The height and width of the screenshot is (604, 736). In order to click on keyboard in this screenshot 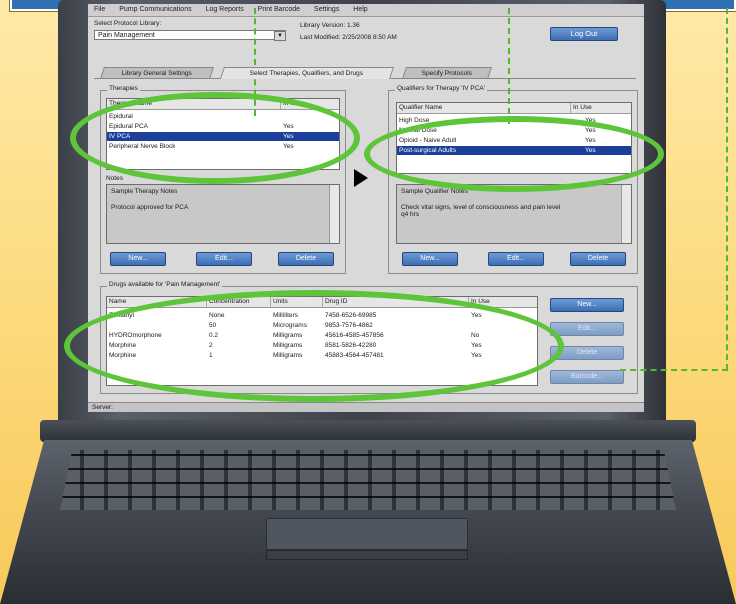, I will do `click(368, 480)`.